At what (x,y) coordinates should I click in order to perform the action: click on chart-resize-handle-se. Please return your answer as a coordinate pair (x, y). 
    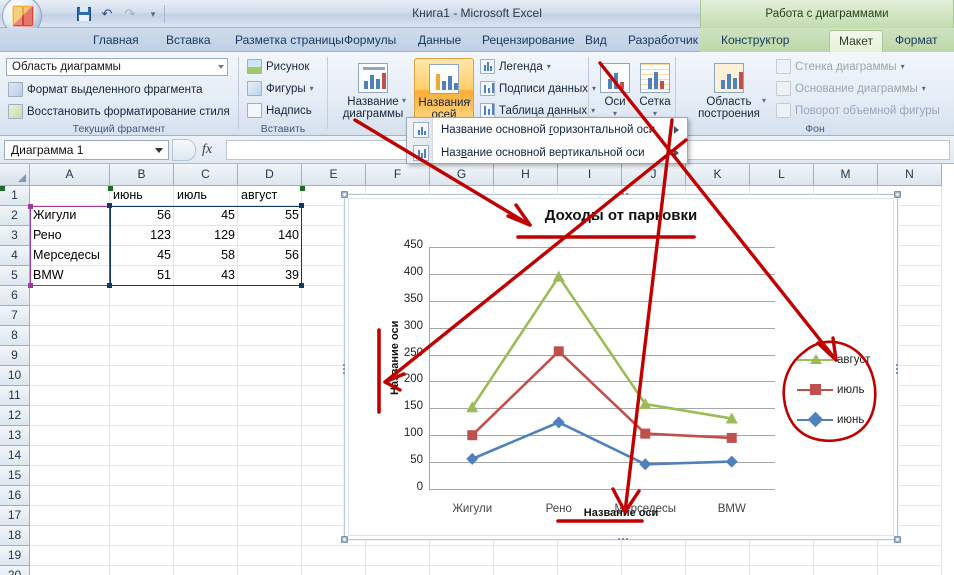
    Looking at the image, I should click on (897, 539).